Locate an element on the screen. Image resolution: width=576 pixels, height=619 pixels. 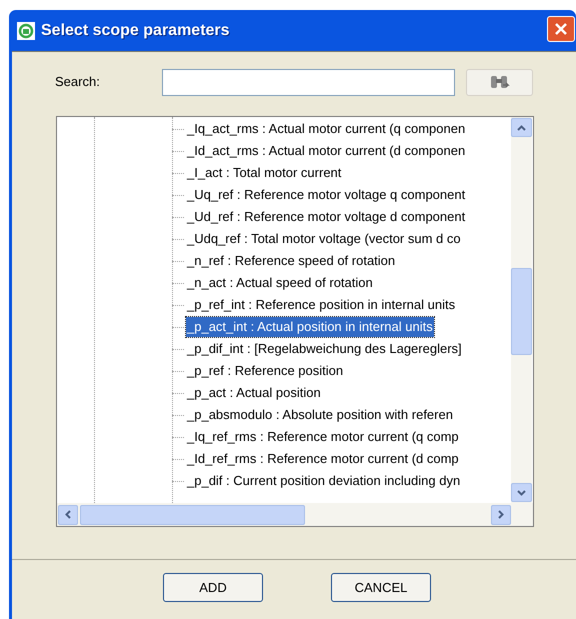
tree-item: _Id_act_rms : Actual motor current (d componen is located at coordinates (326, 151).